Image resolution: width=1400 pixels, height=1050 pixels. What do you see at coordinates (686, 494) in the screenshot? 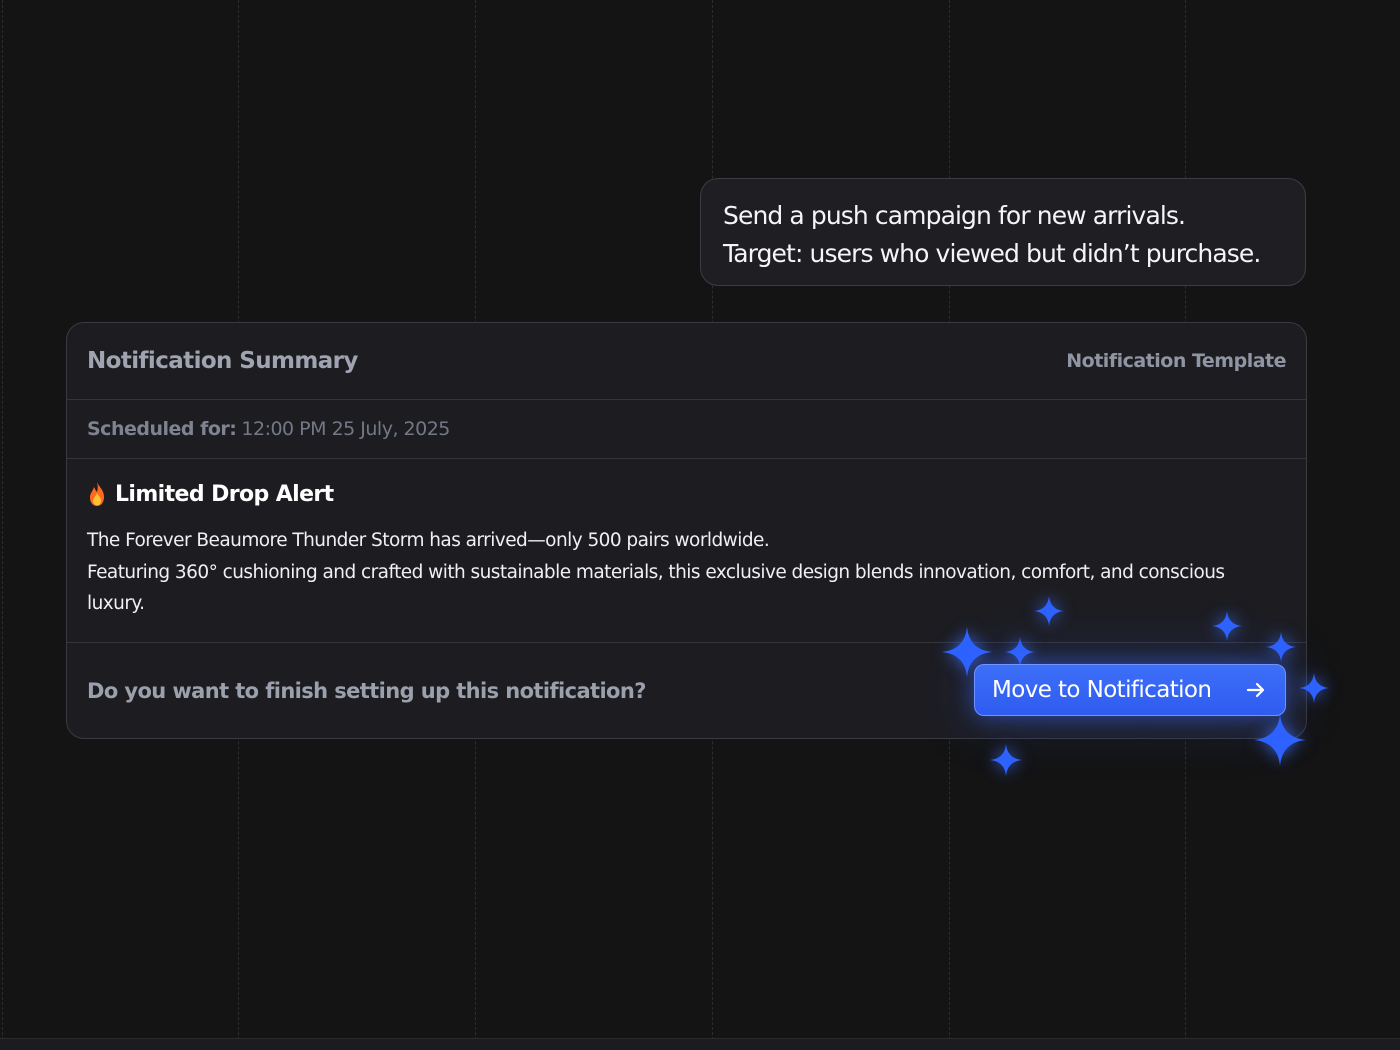
I see `alert-heading: Limited Drop Alert` at bounding box center [686, 494].